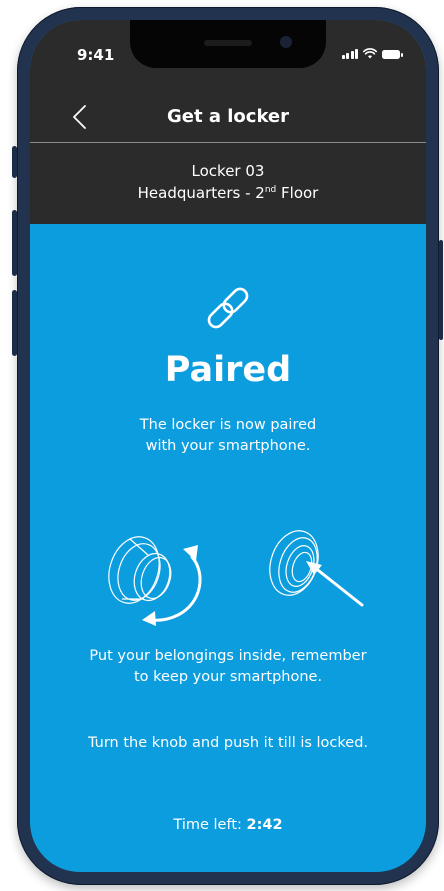 Image resolution: width=444 pixels, height=891 pixels. Describe the element at coordinates (96, 55) in the screenshot. I see `status-time: 9:41` at that location.